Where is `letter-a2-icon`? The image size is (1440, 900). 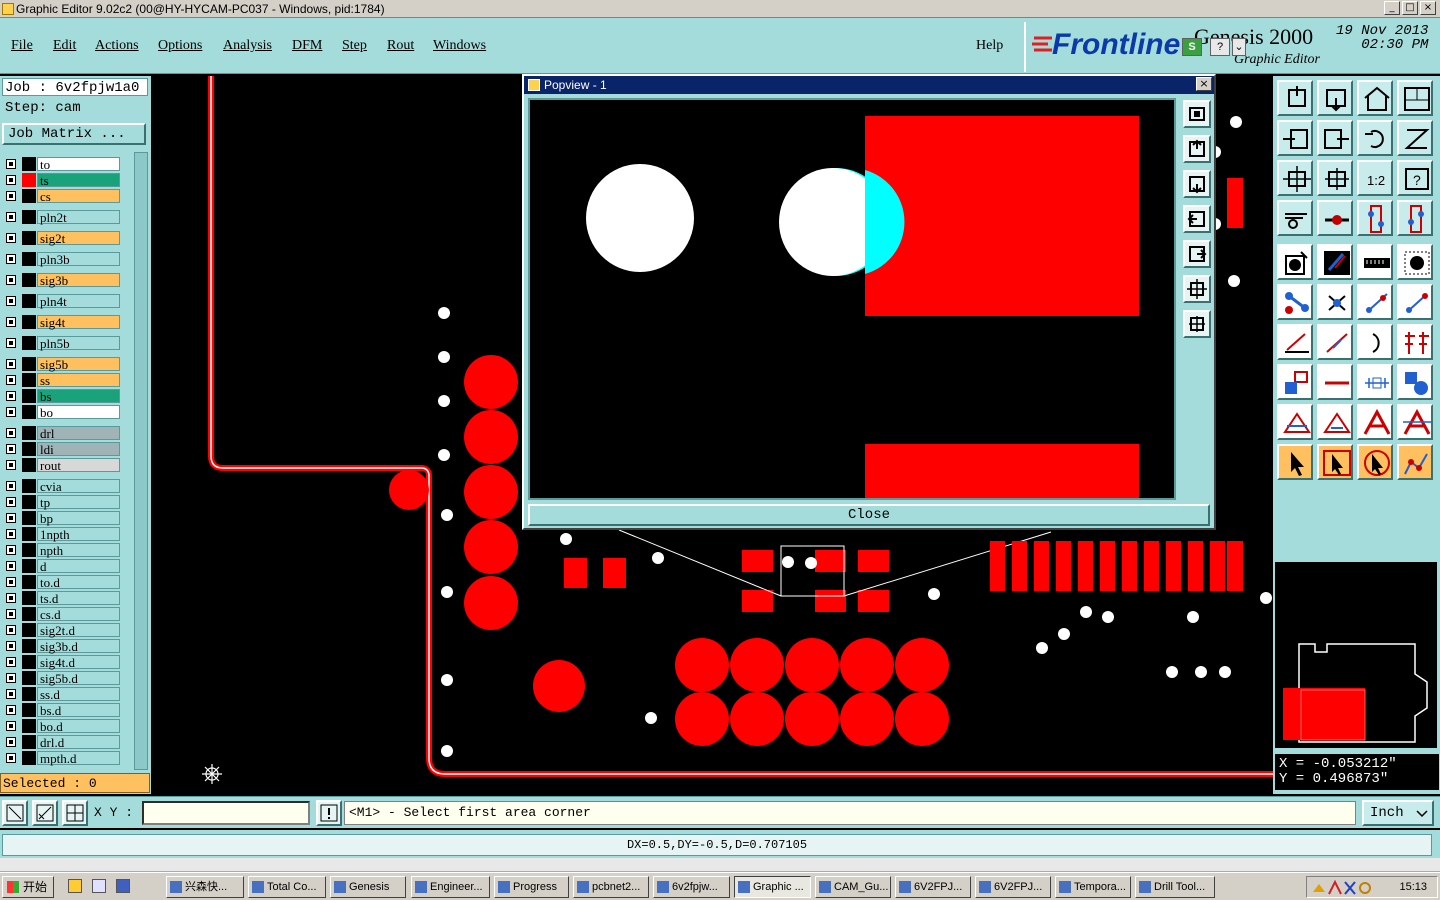
letter-a2-icon is located at coordinates (1415, 422).